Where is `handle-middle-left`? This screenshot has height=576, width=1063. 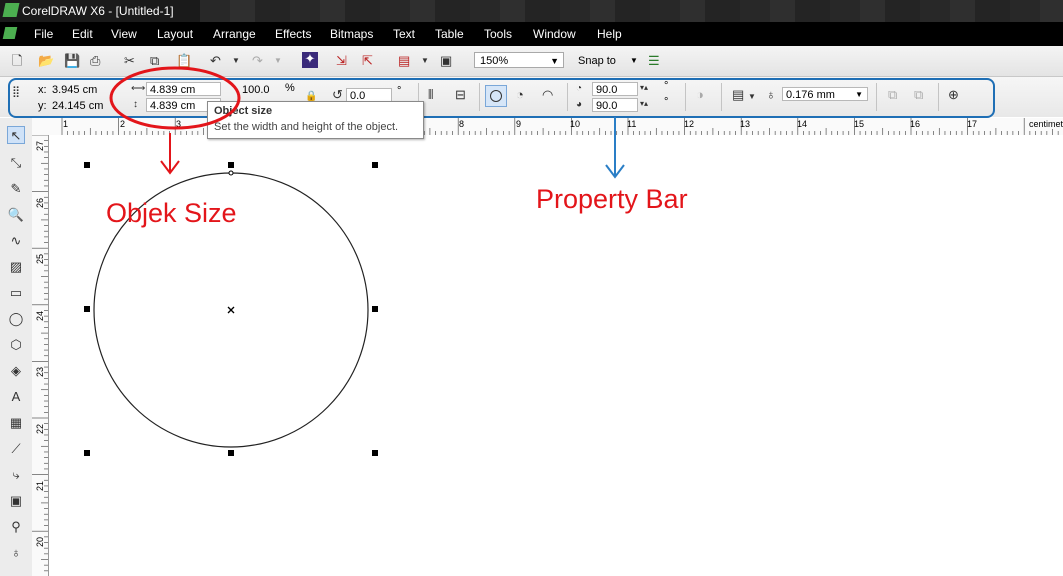 handle-middle-left is located at coordinates (87, 309).